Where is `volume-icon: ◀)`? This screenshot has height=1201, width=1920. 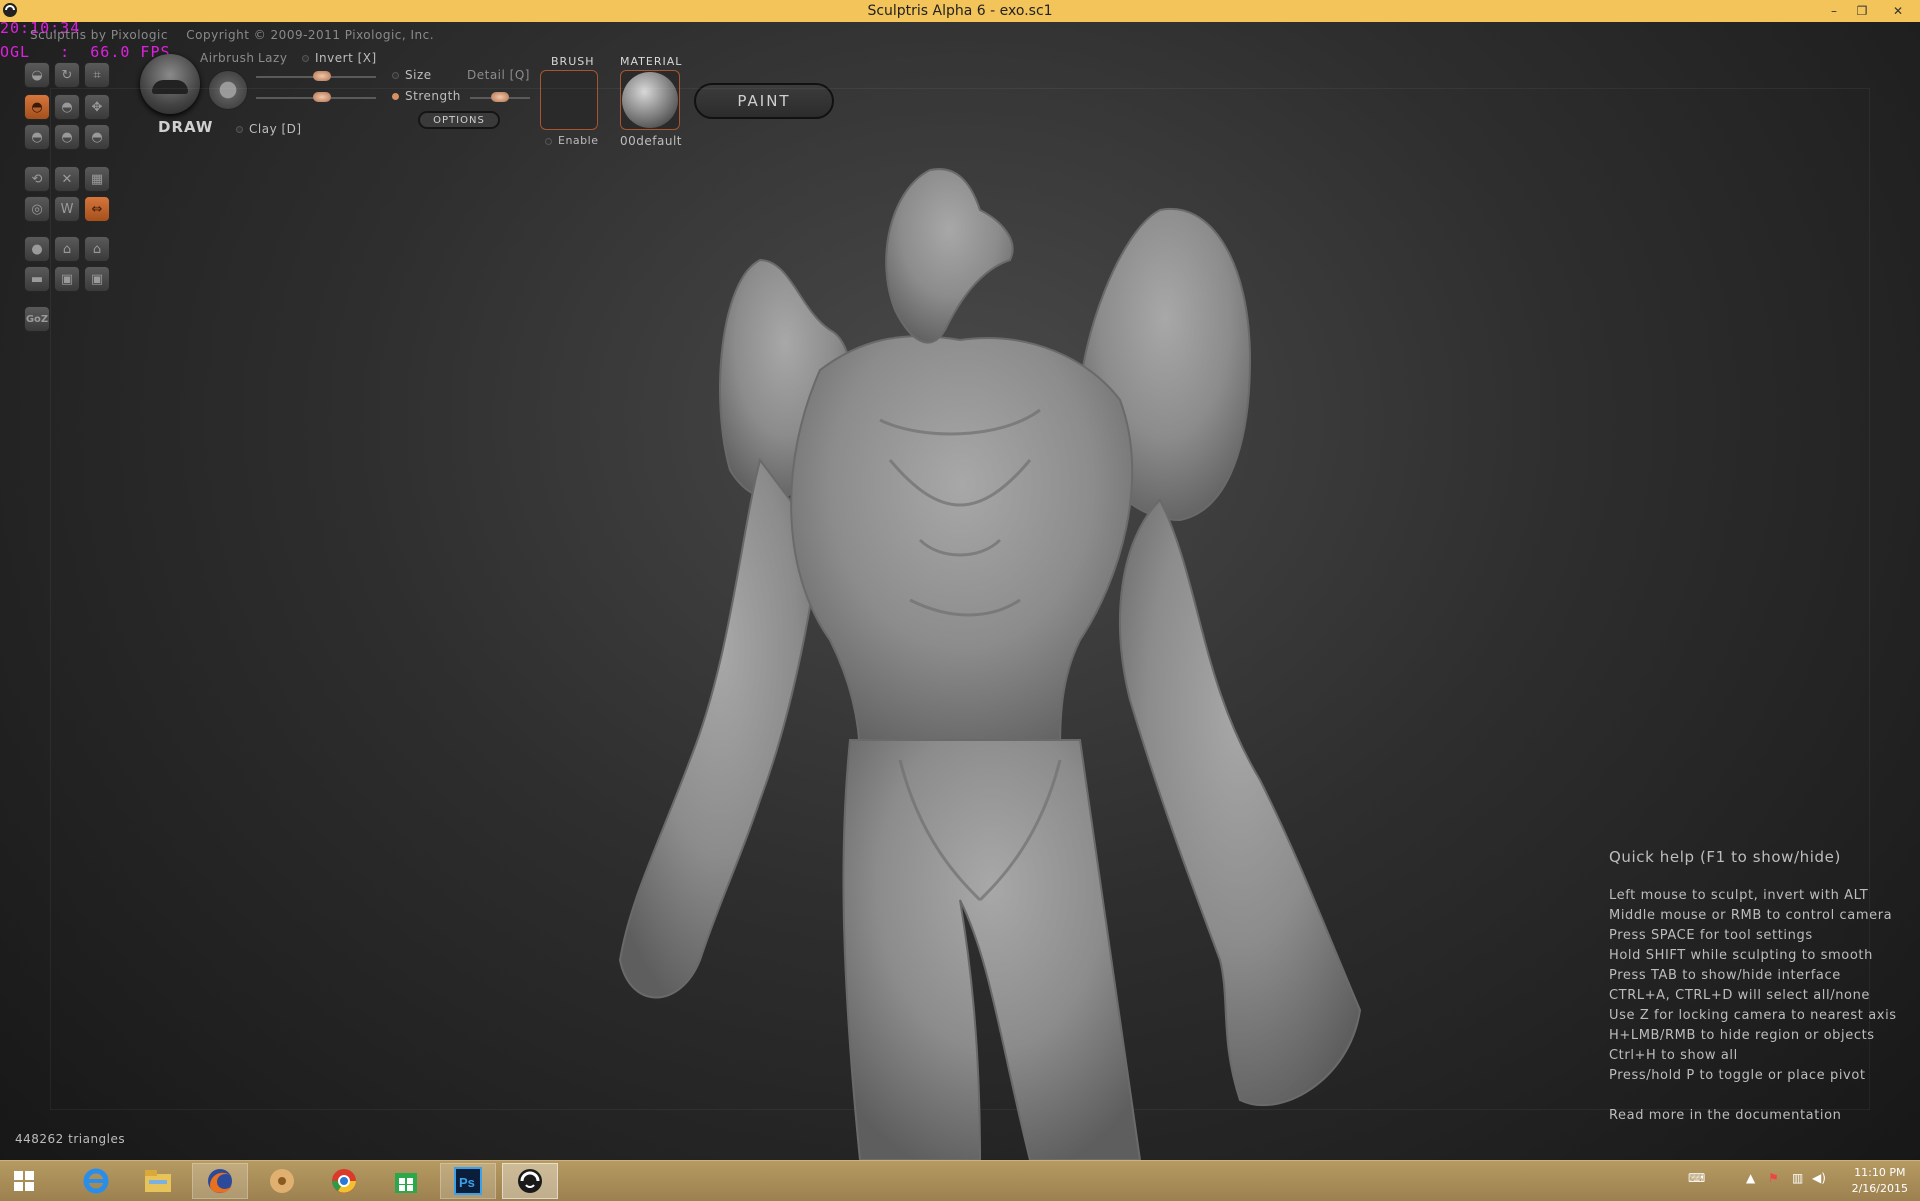
volume-icon: ◀) is located at coordinates (1819, 1178).